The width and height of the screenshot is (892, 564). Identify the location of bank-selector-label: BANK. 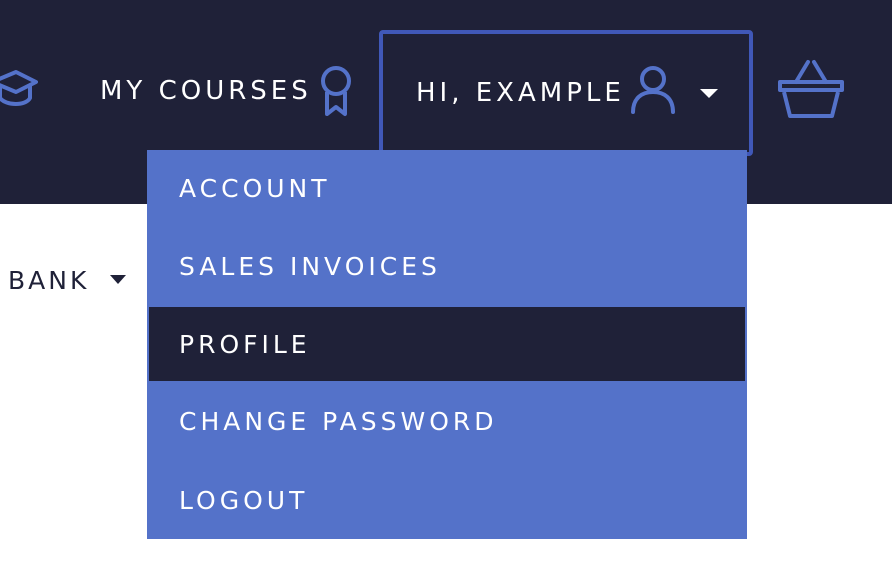
(48, 280).